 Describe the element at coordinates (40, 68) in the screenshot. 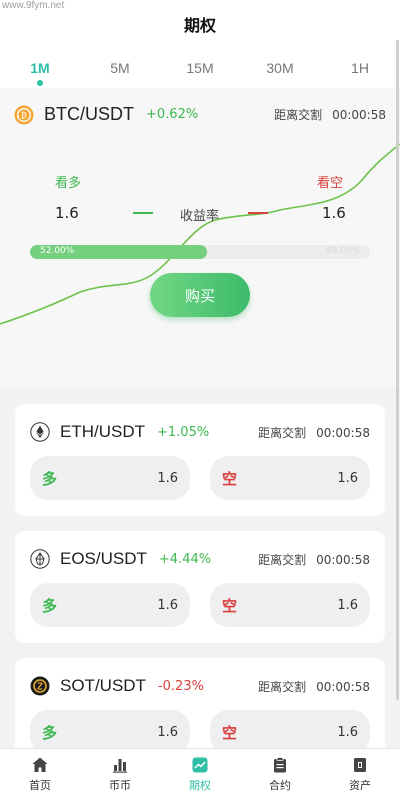

I see `tab-label: 1M` at that location.